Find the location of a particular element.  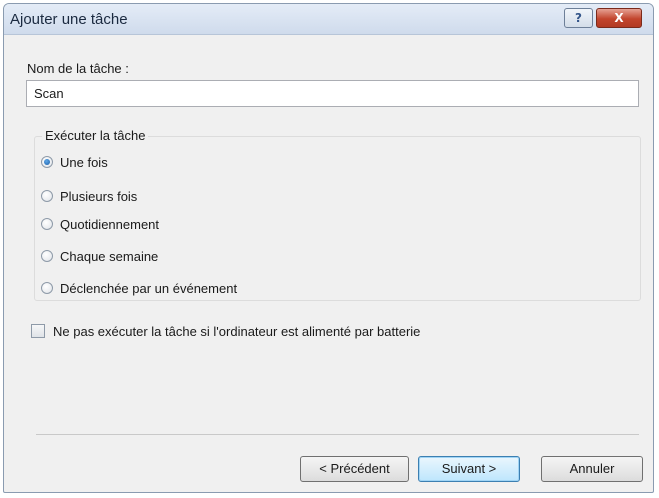

task-name-input is located at coordinates (332, 93).